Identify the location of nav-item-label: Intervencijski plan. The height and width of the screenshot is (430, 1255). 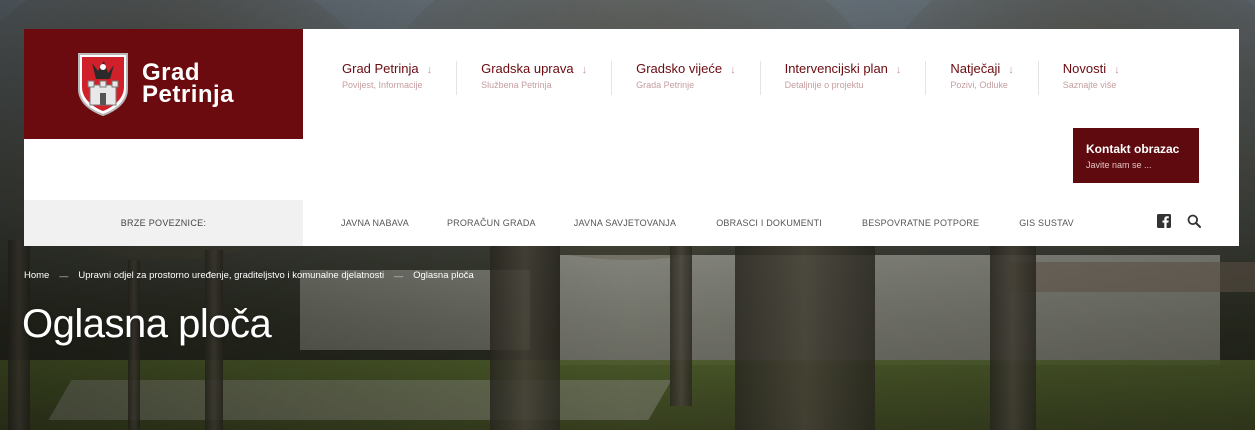
(836, 68).